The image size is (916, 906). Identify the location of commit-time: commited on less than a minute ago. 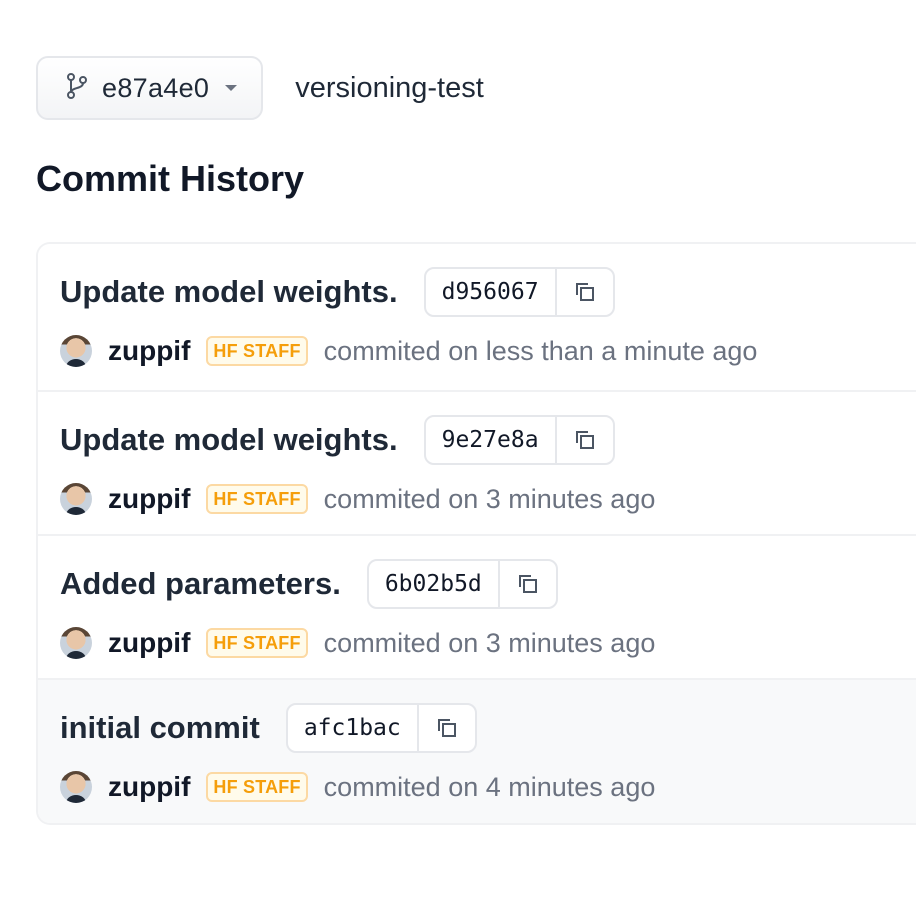
(540, 350).